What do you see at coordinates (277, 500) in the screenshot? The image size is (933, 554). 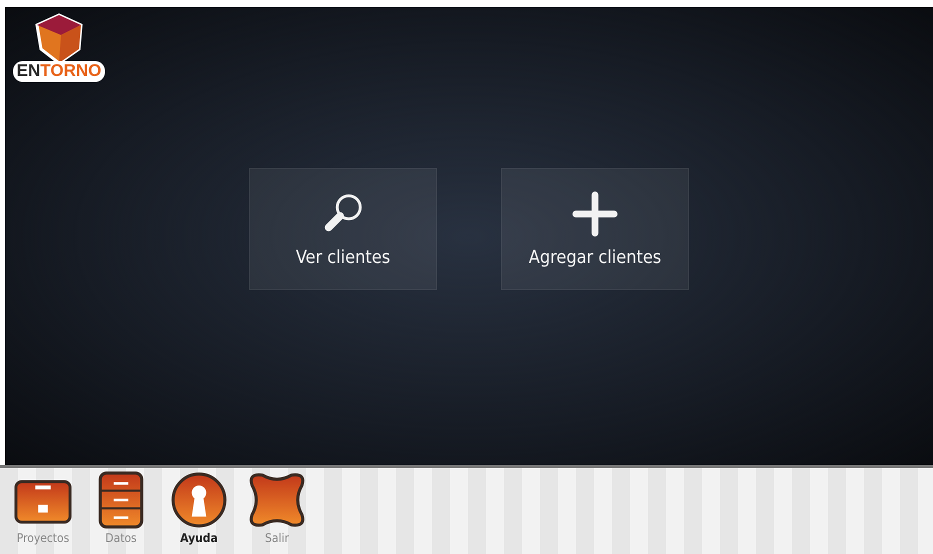 I see `cross-icon` at bounding box center [277, 500].